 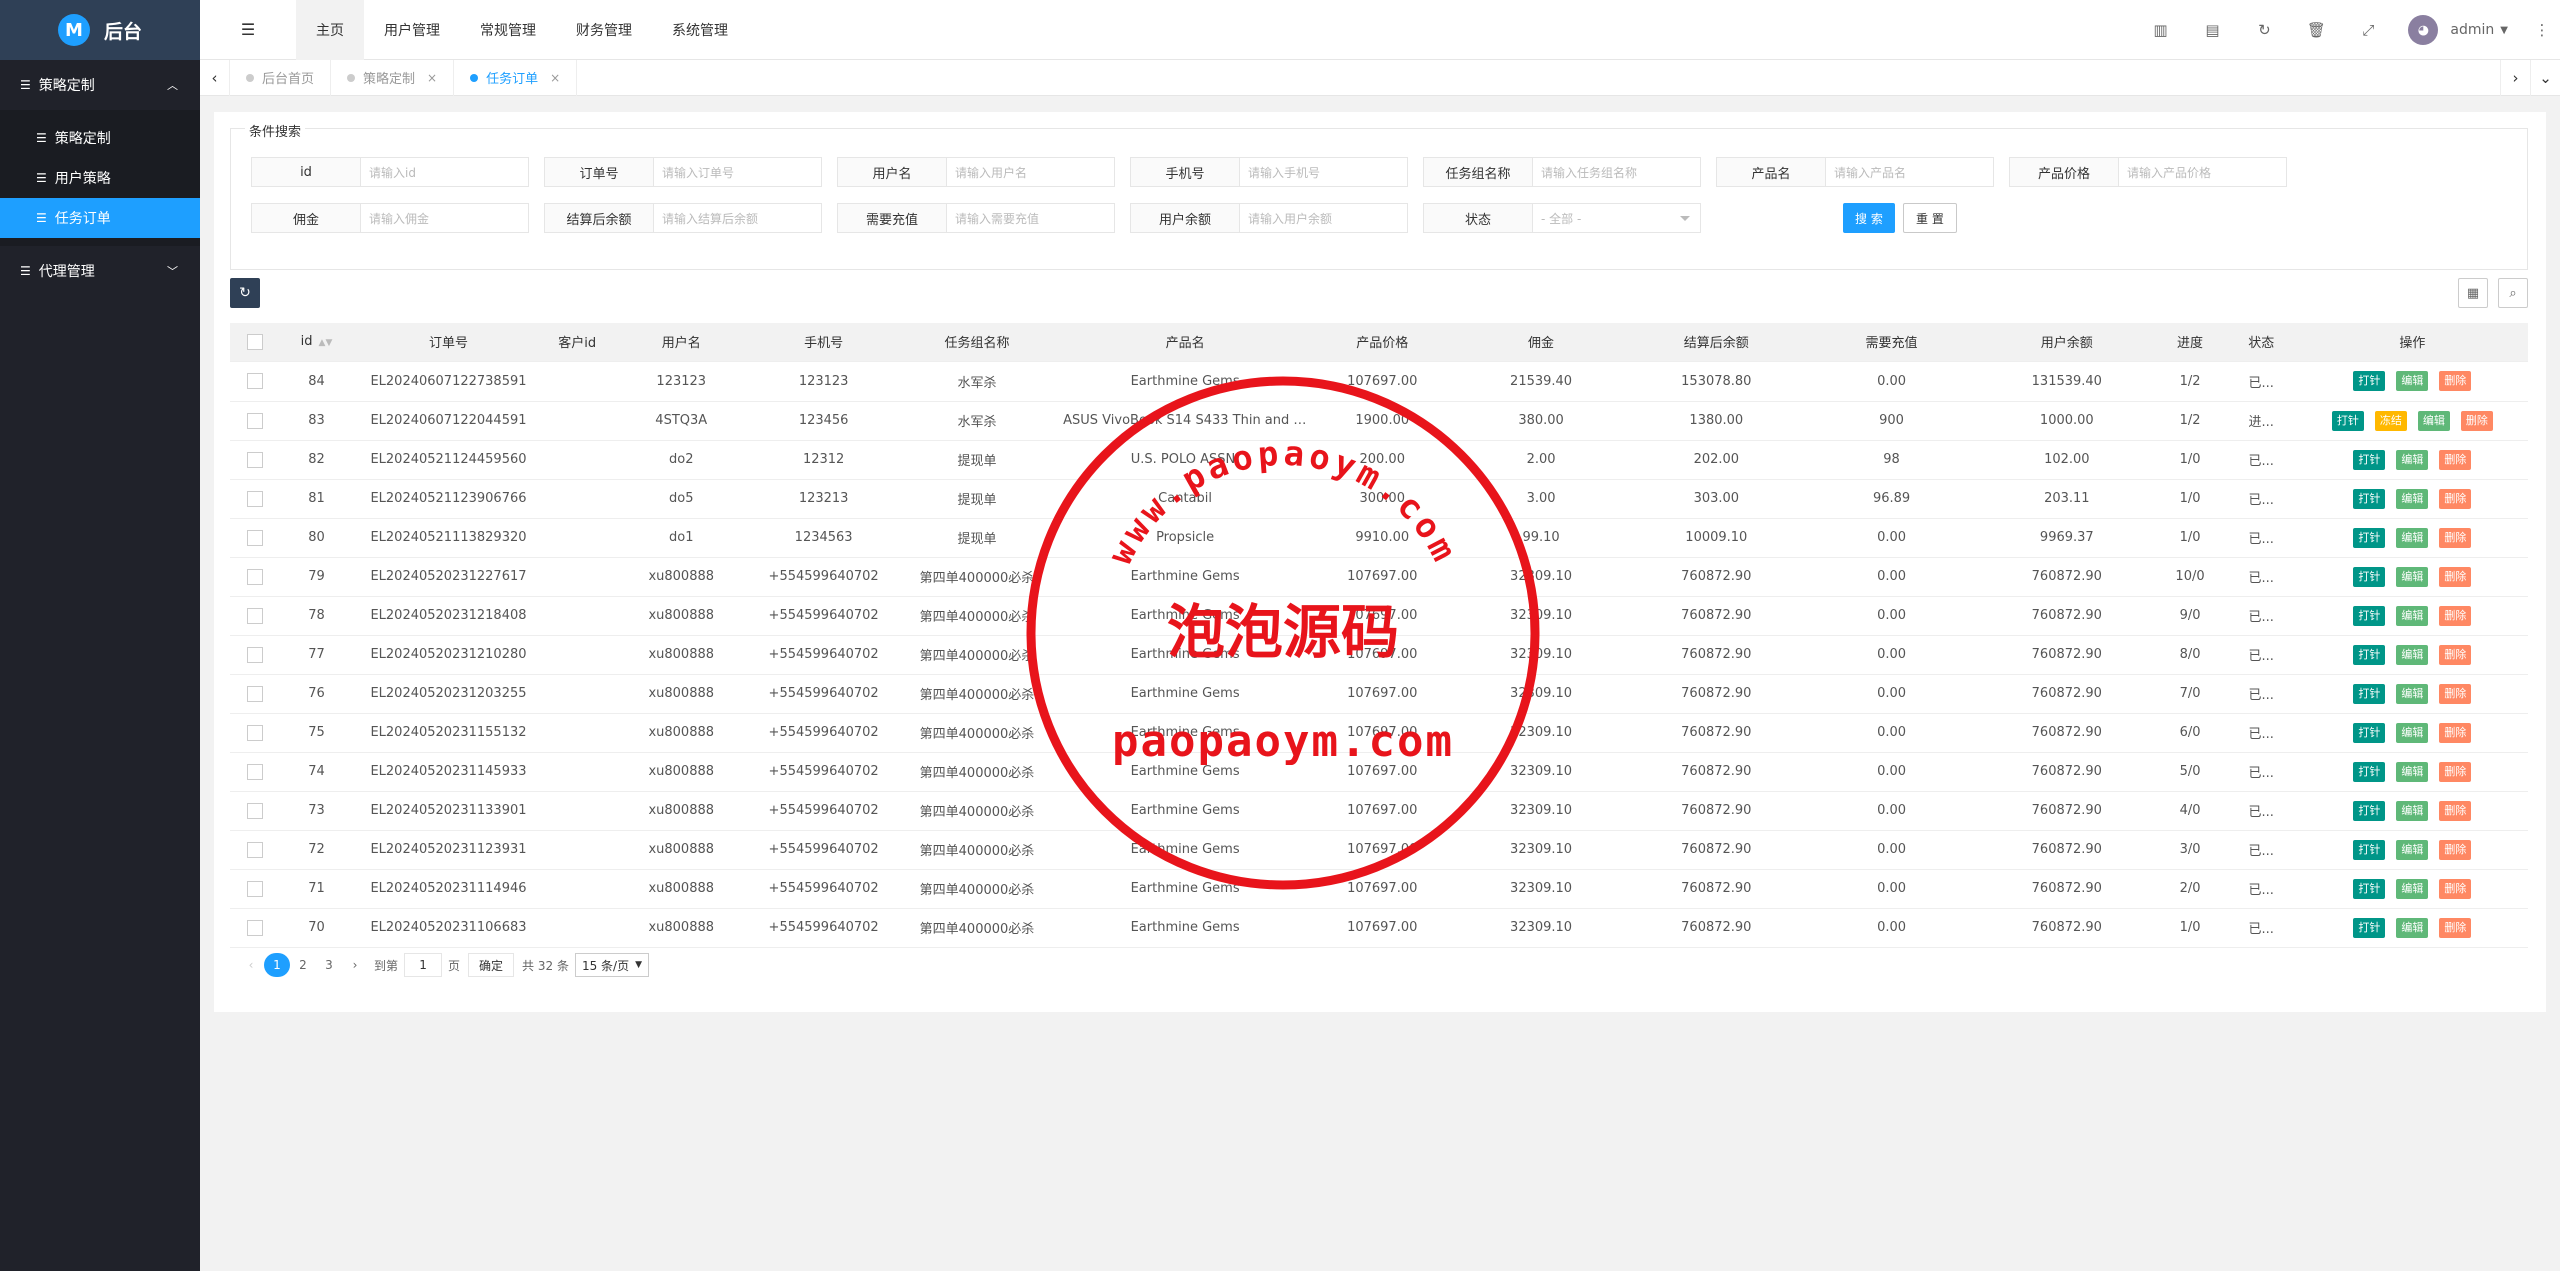 I want to click on commission-input: 请输入佣金, so click(x=445, y=218).